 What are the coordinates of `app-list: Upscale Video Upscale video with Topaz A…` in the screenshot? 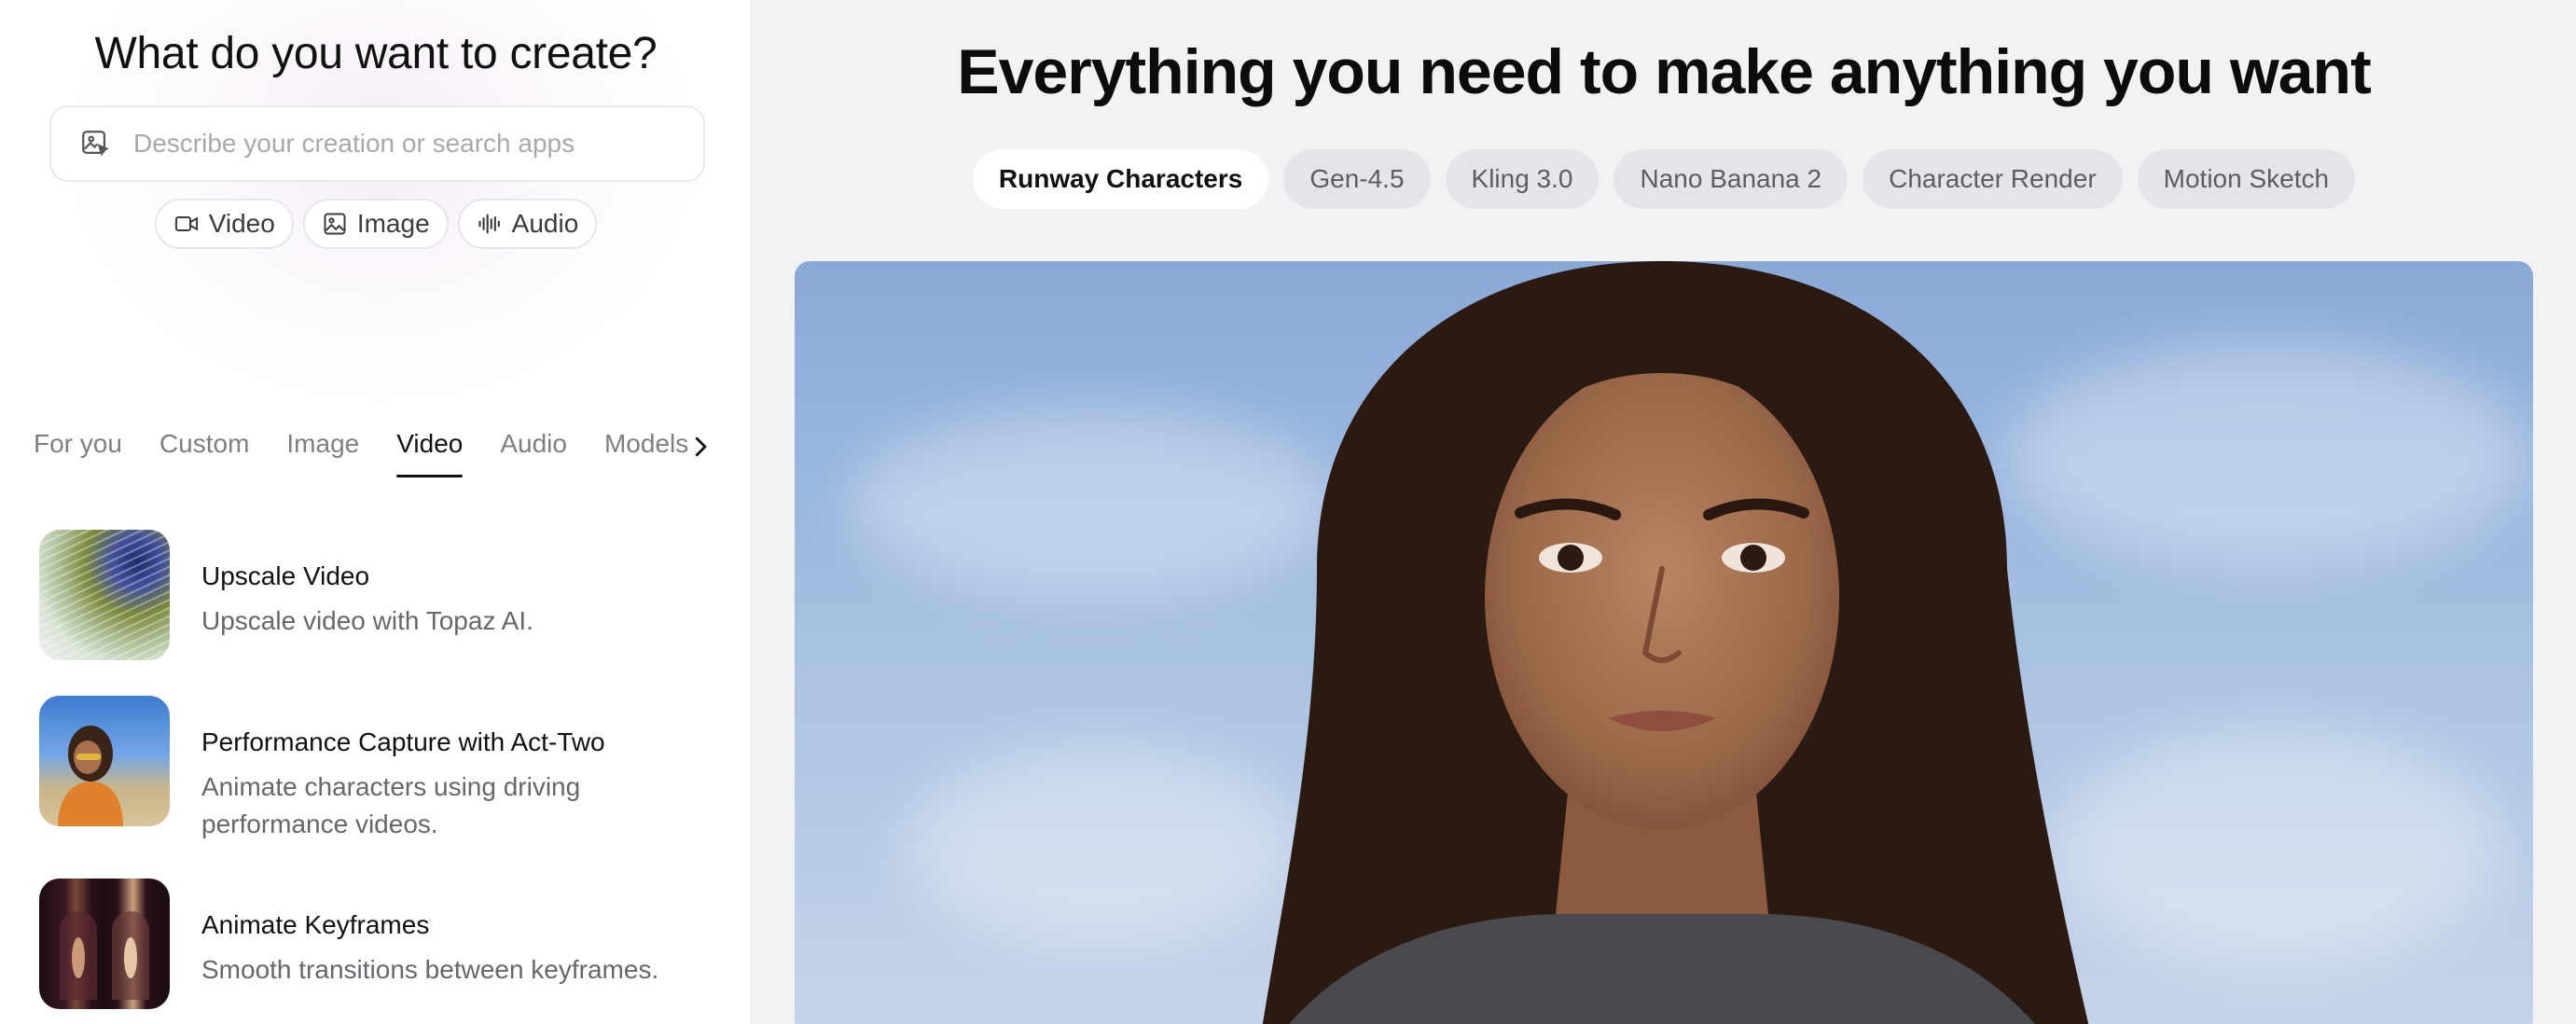 It's located at (384, 777).